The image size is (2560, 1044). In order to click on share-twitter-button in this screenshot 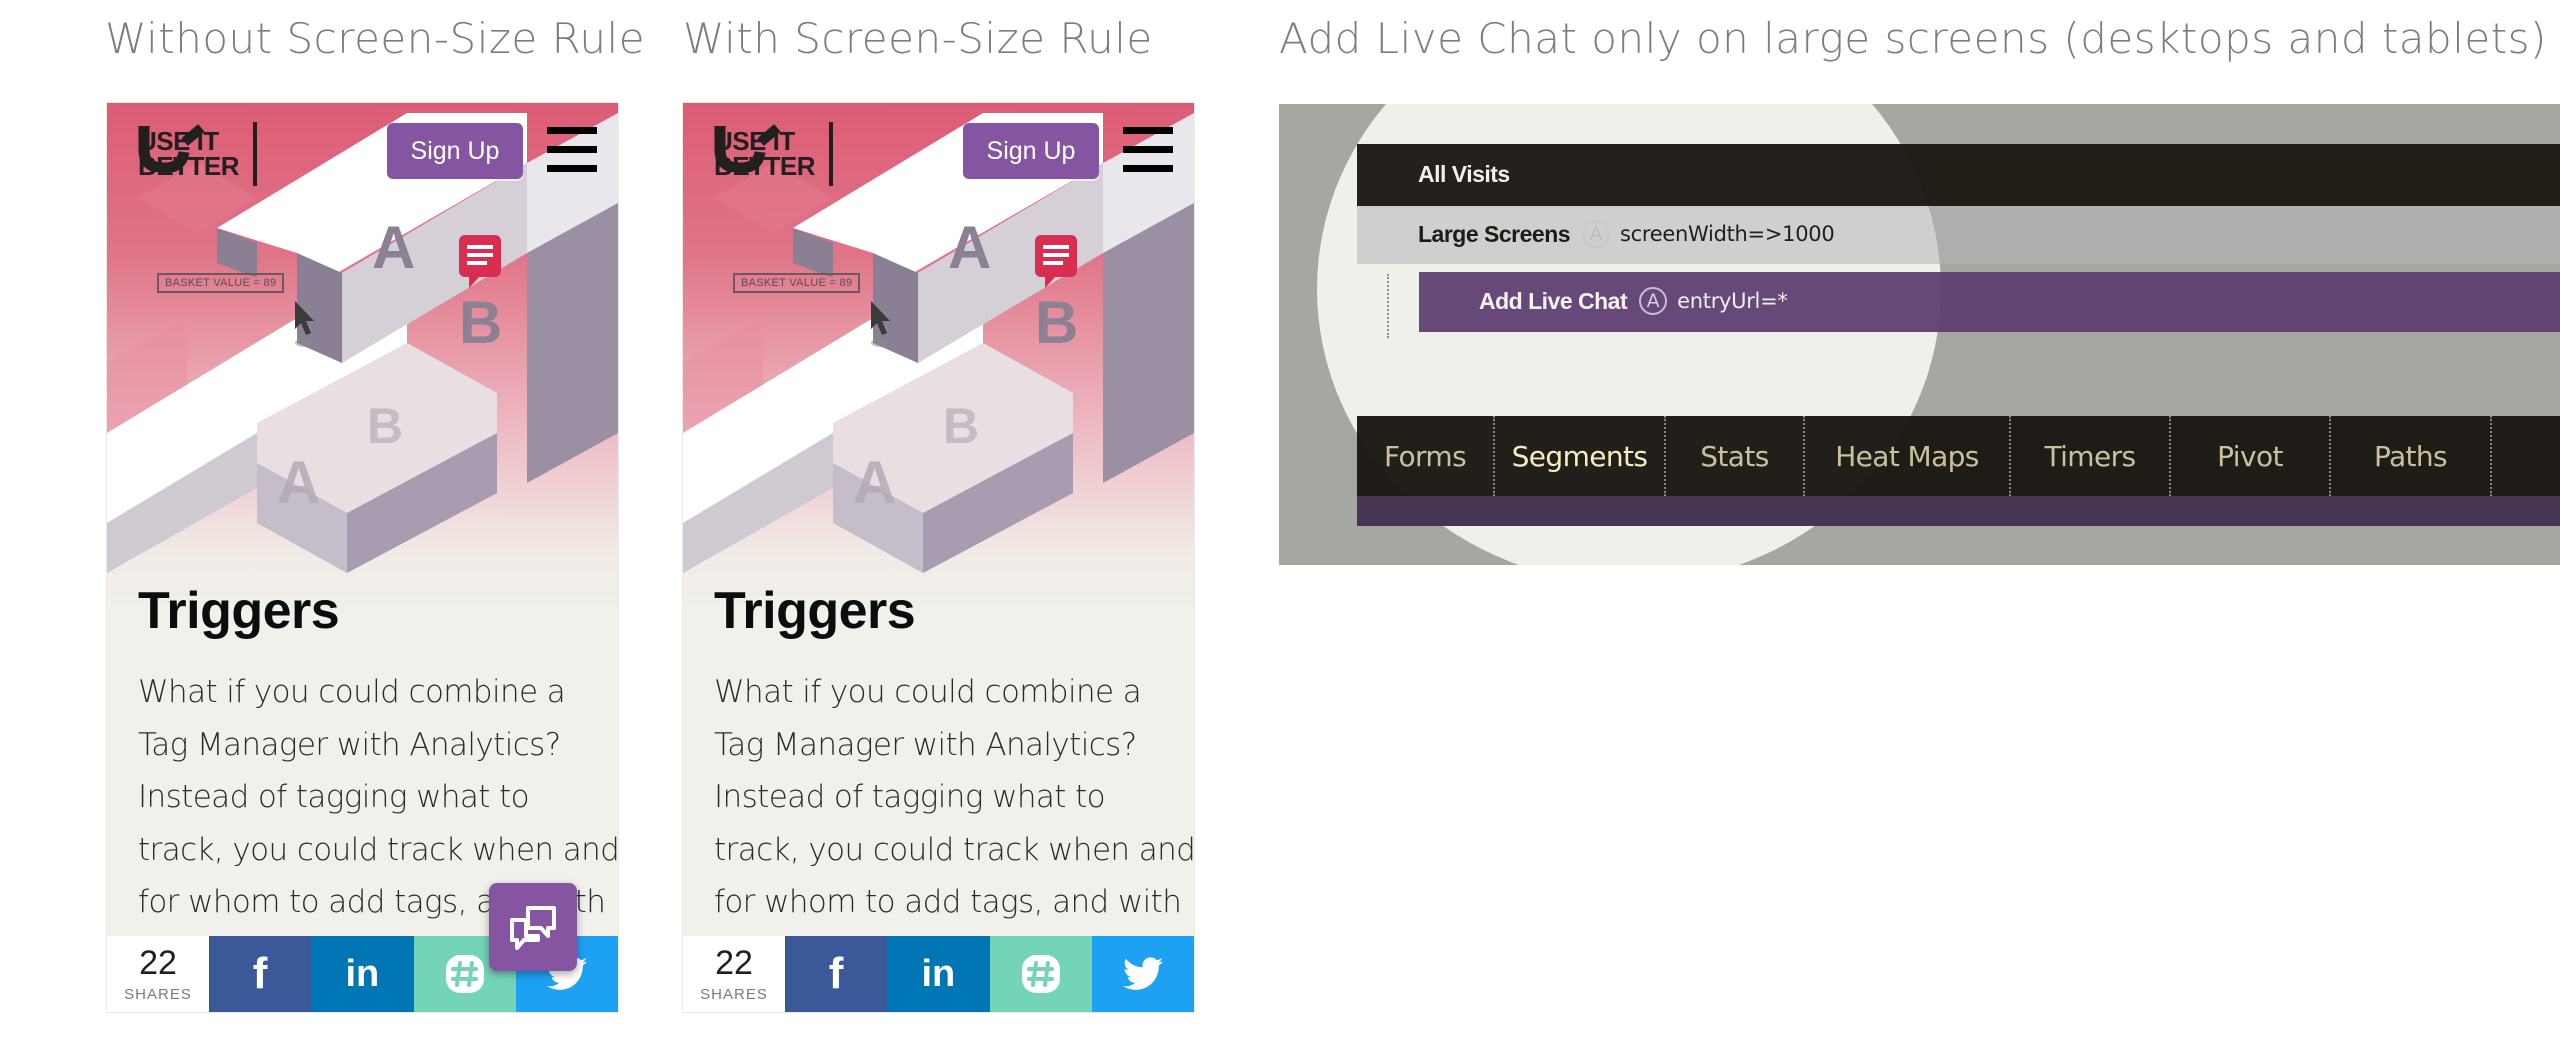, I will do `click(1142, 974)`.